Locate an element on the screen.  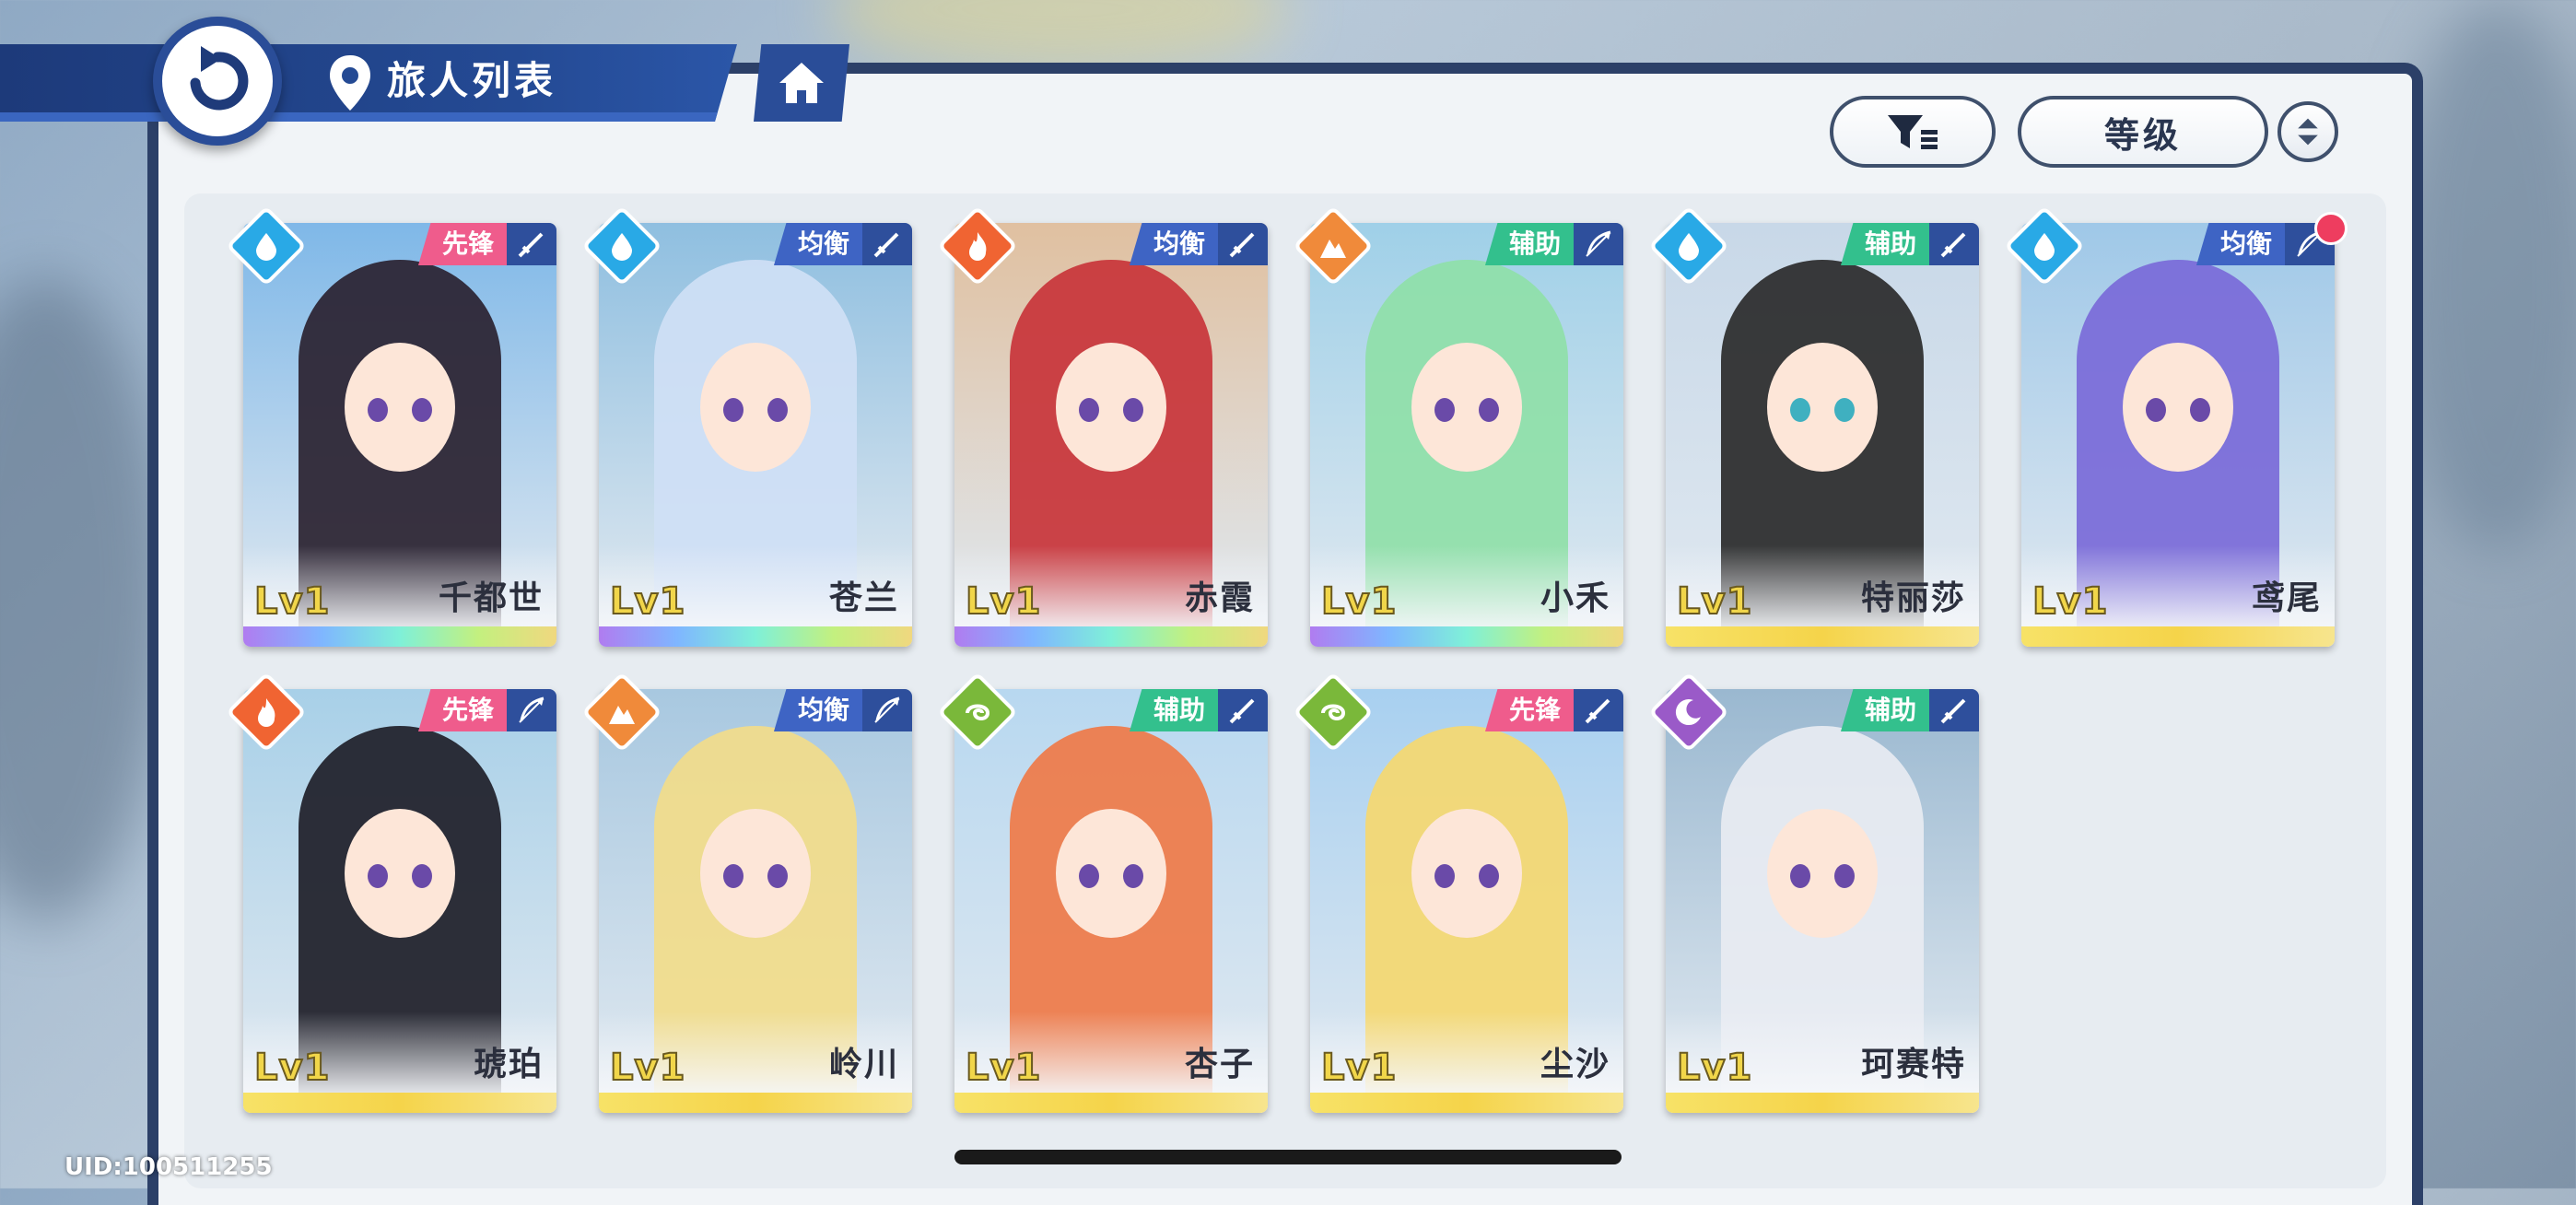
character-name: 岭川 is located at coordinates (863, 1064).